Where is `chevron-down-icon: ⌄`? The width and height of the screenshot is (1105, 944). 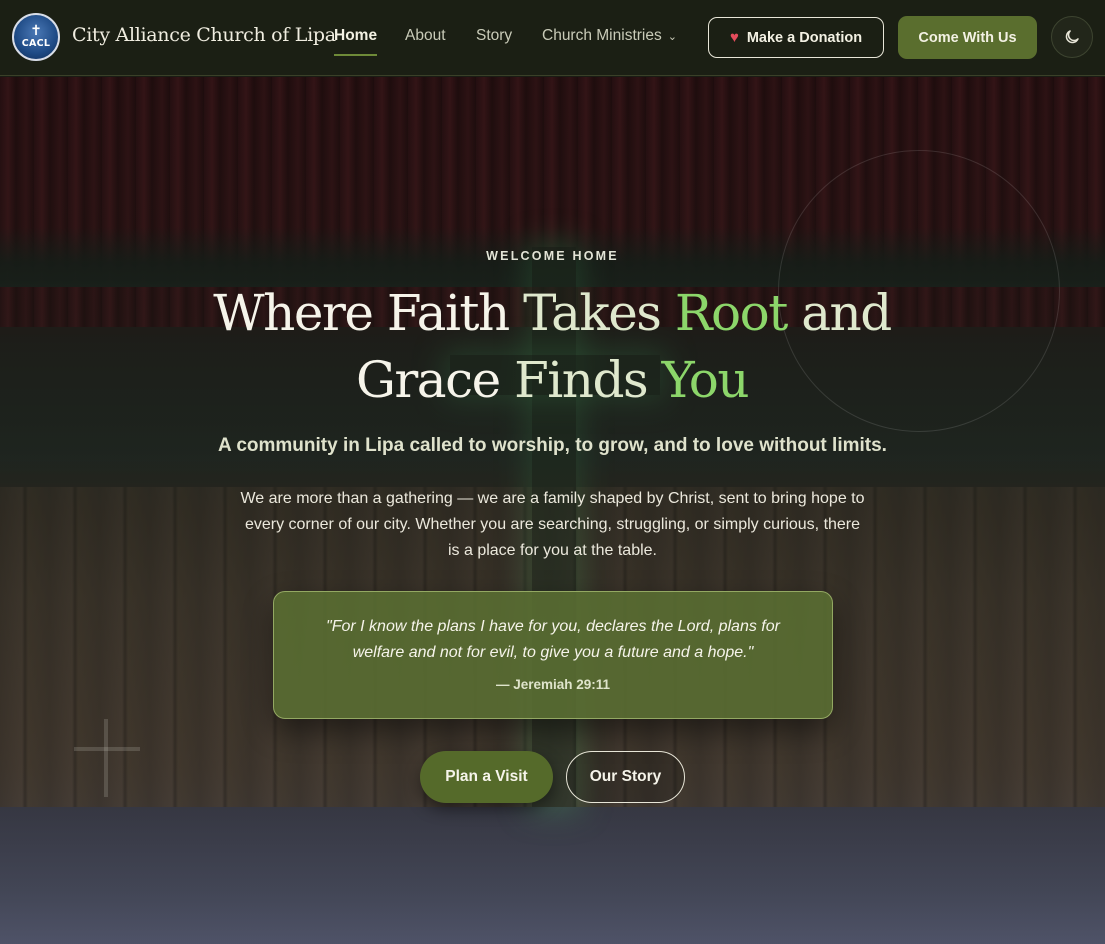
chevron-down-icon: ⌄ is located at coordinates (672, 37).